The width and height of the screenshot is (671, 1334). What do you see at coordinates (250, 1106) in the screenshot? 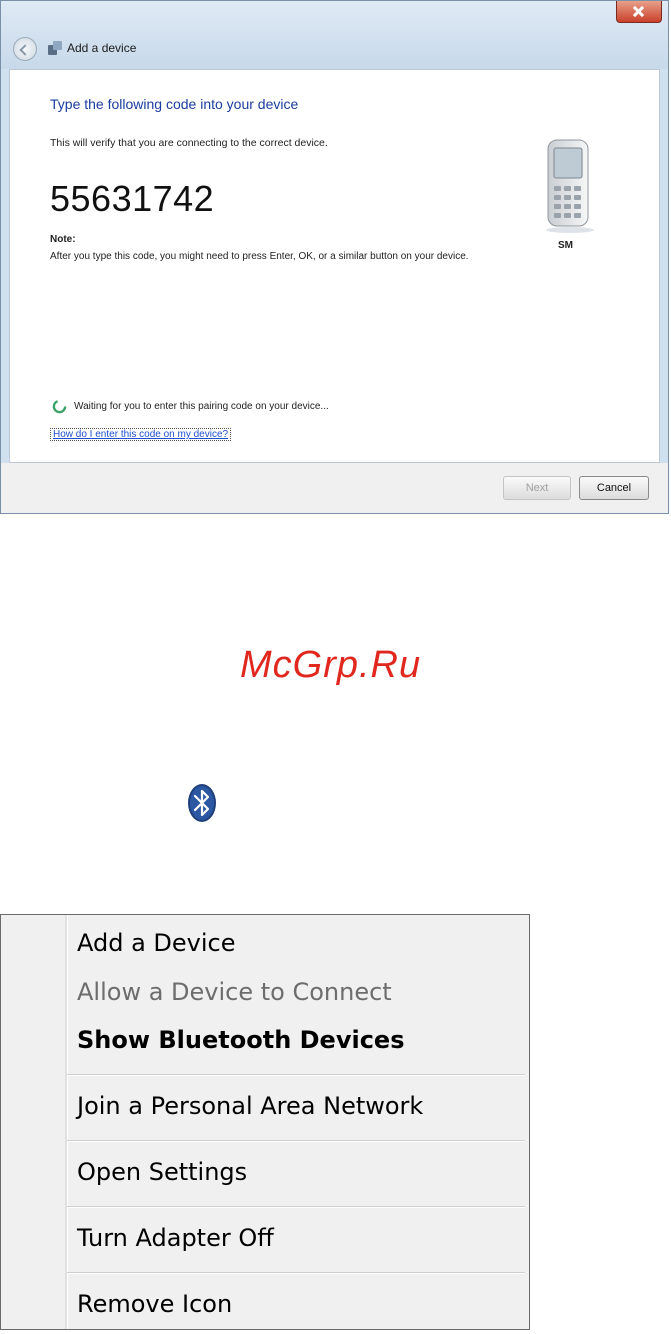
I see `menu-item-join-pan: Join a Personal Area Network` at bounding box center [250, 1106].